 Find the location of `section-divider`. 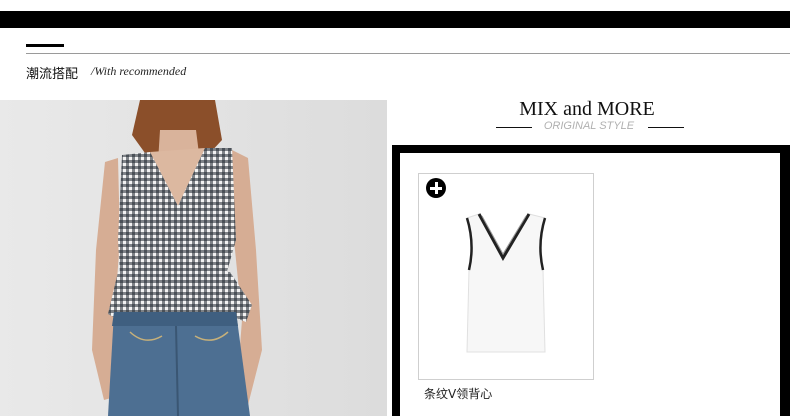

section-divider is located at coordinates (408, 53).